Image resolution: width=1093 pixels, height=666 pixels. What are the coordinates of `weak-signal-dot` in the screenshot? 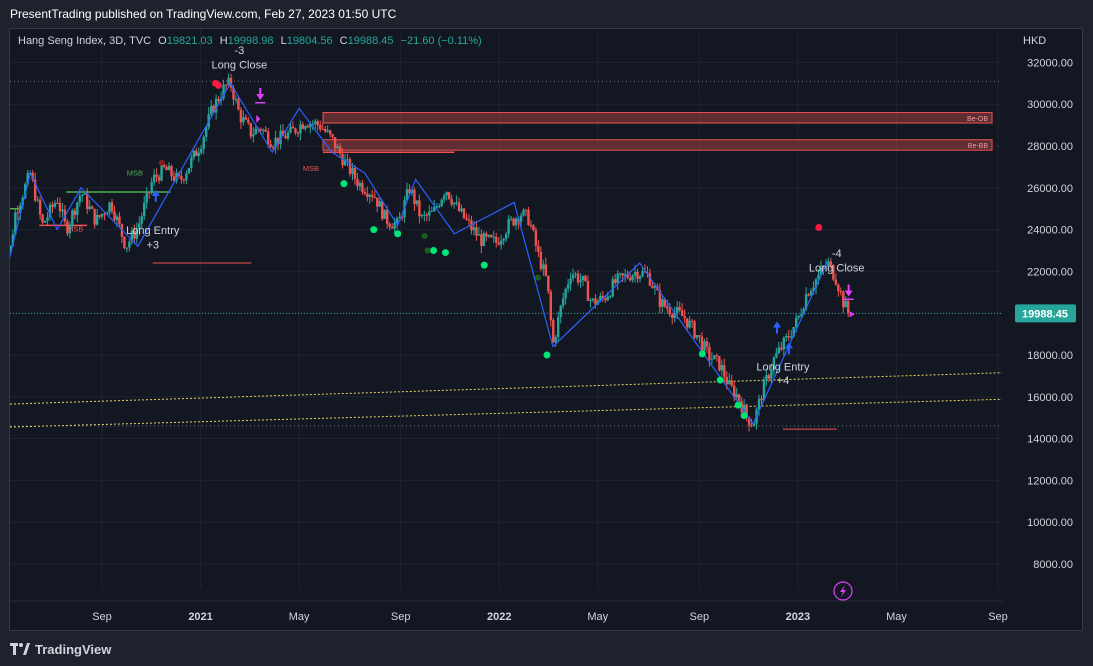 It's located at (538, 277).